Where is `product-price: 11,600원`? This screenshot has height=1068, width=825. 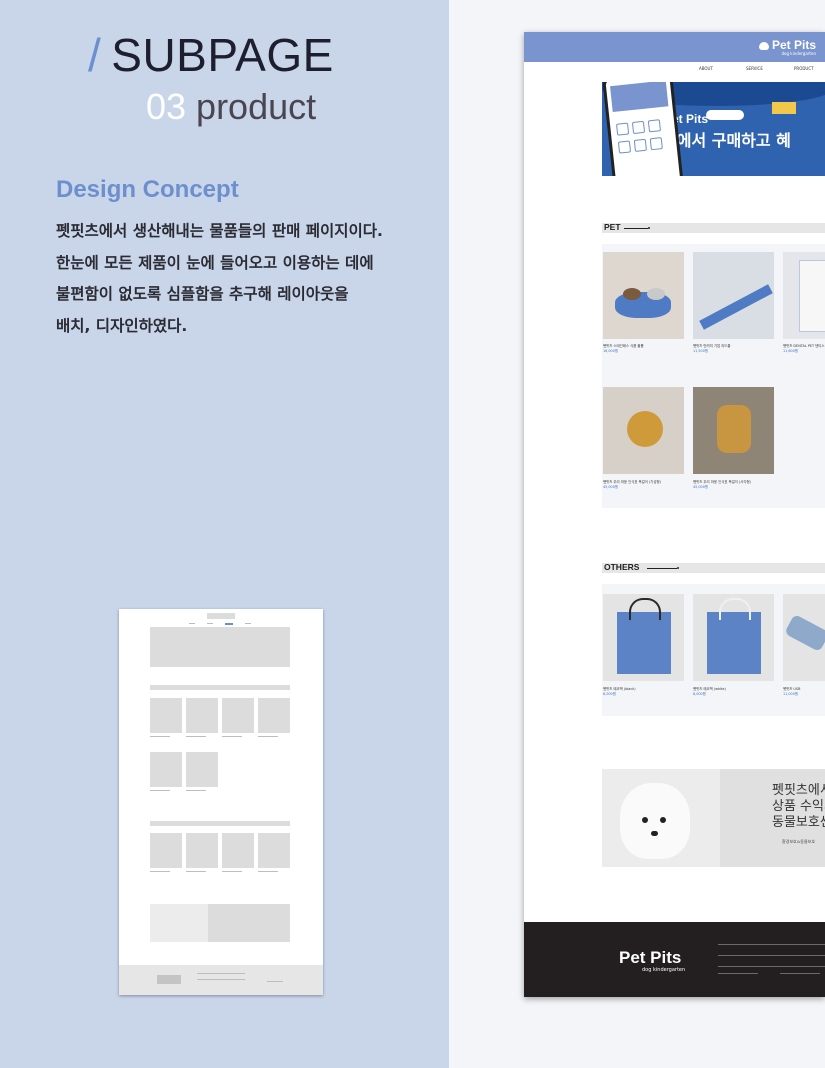
product-price: 11,600원 is located at coordinates (790, 351).